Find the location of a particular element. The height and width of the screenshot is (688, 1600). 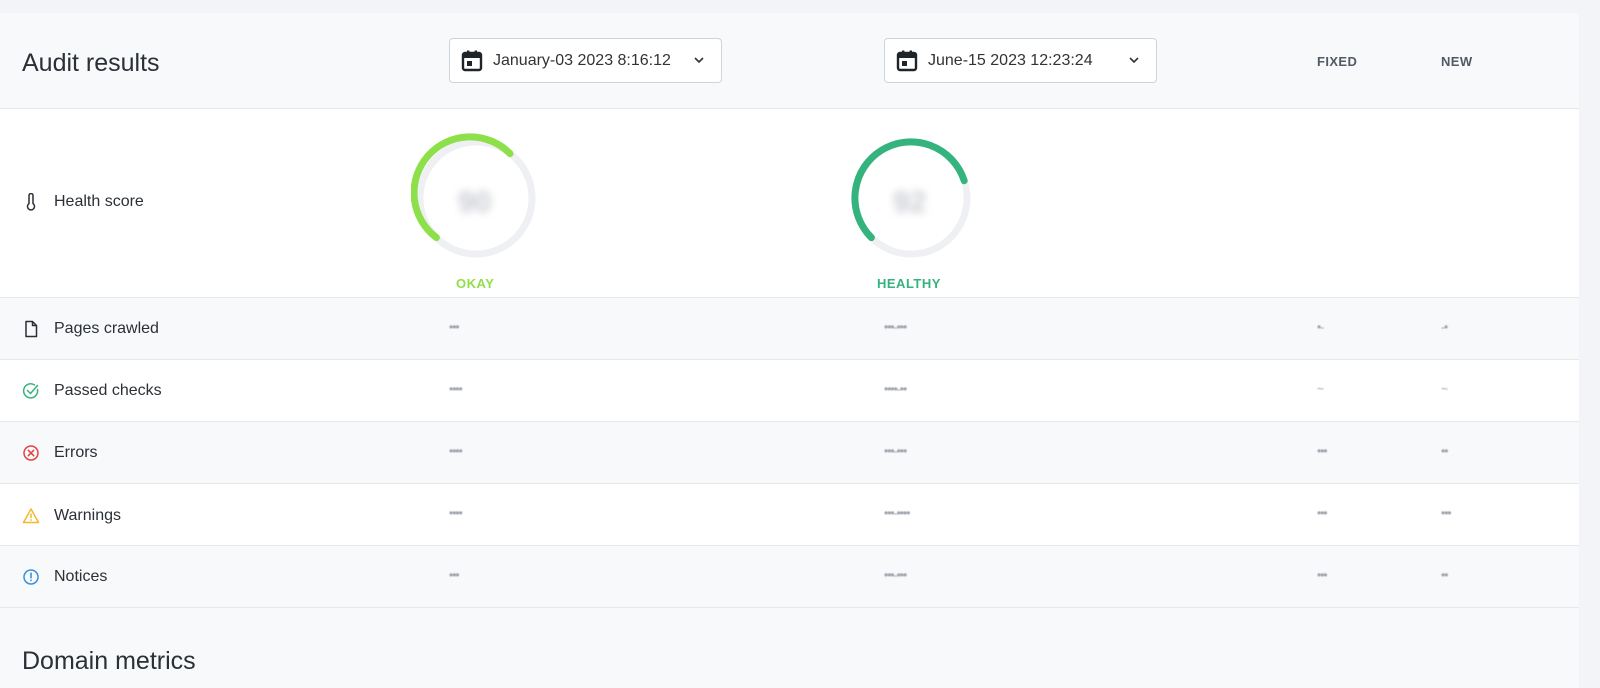

row-label-text: Pages crawled is located at coordinates (106, 328).